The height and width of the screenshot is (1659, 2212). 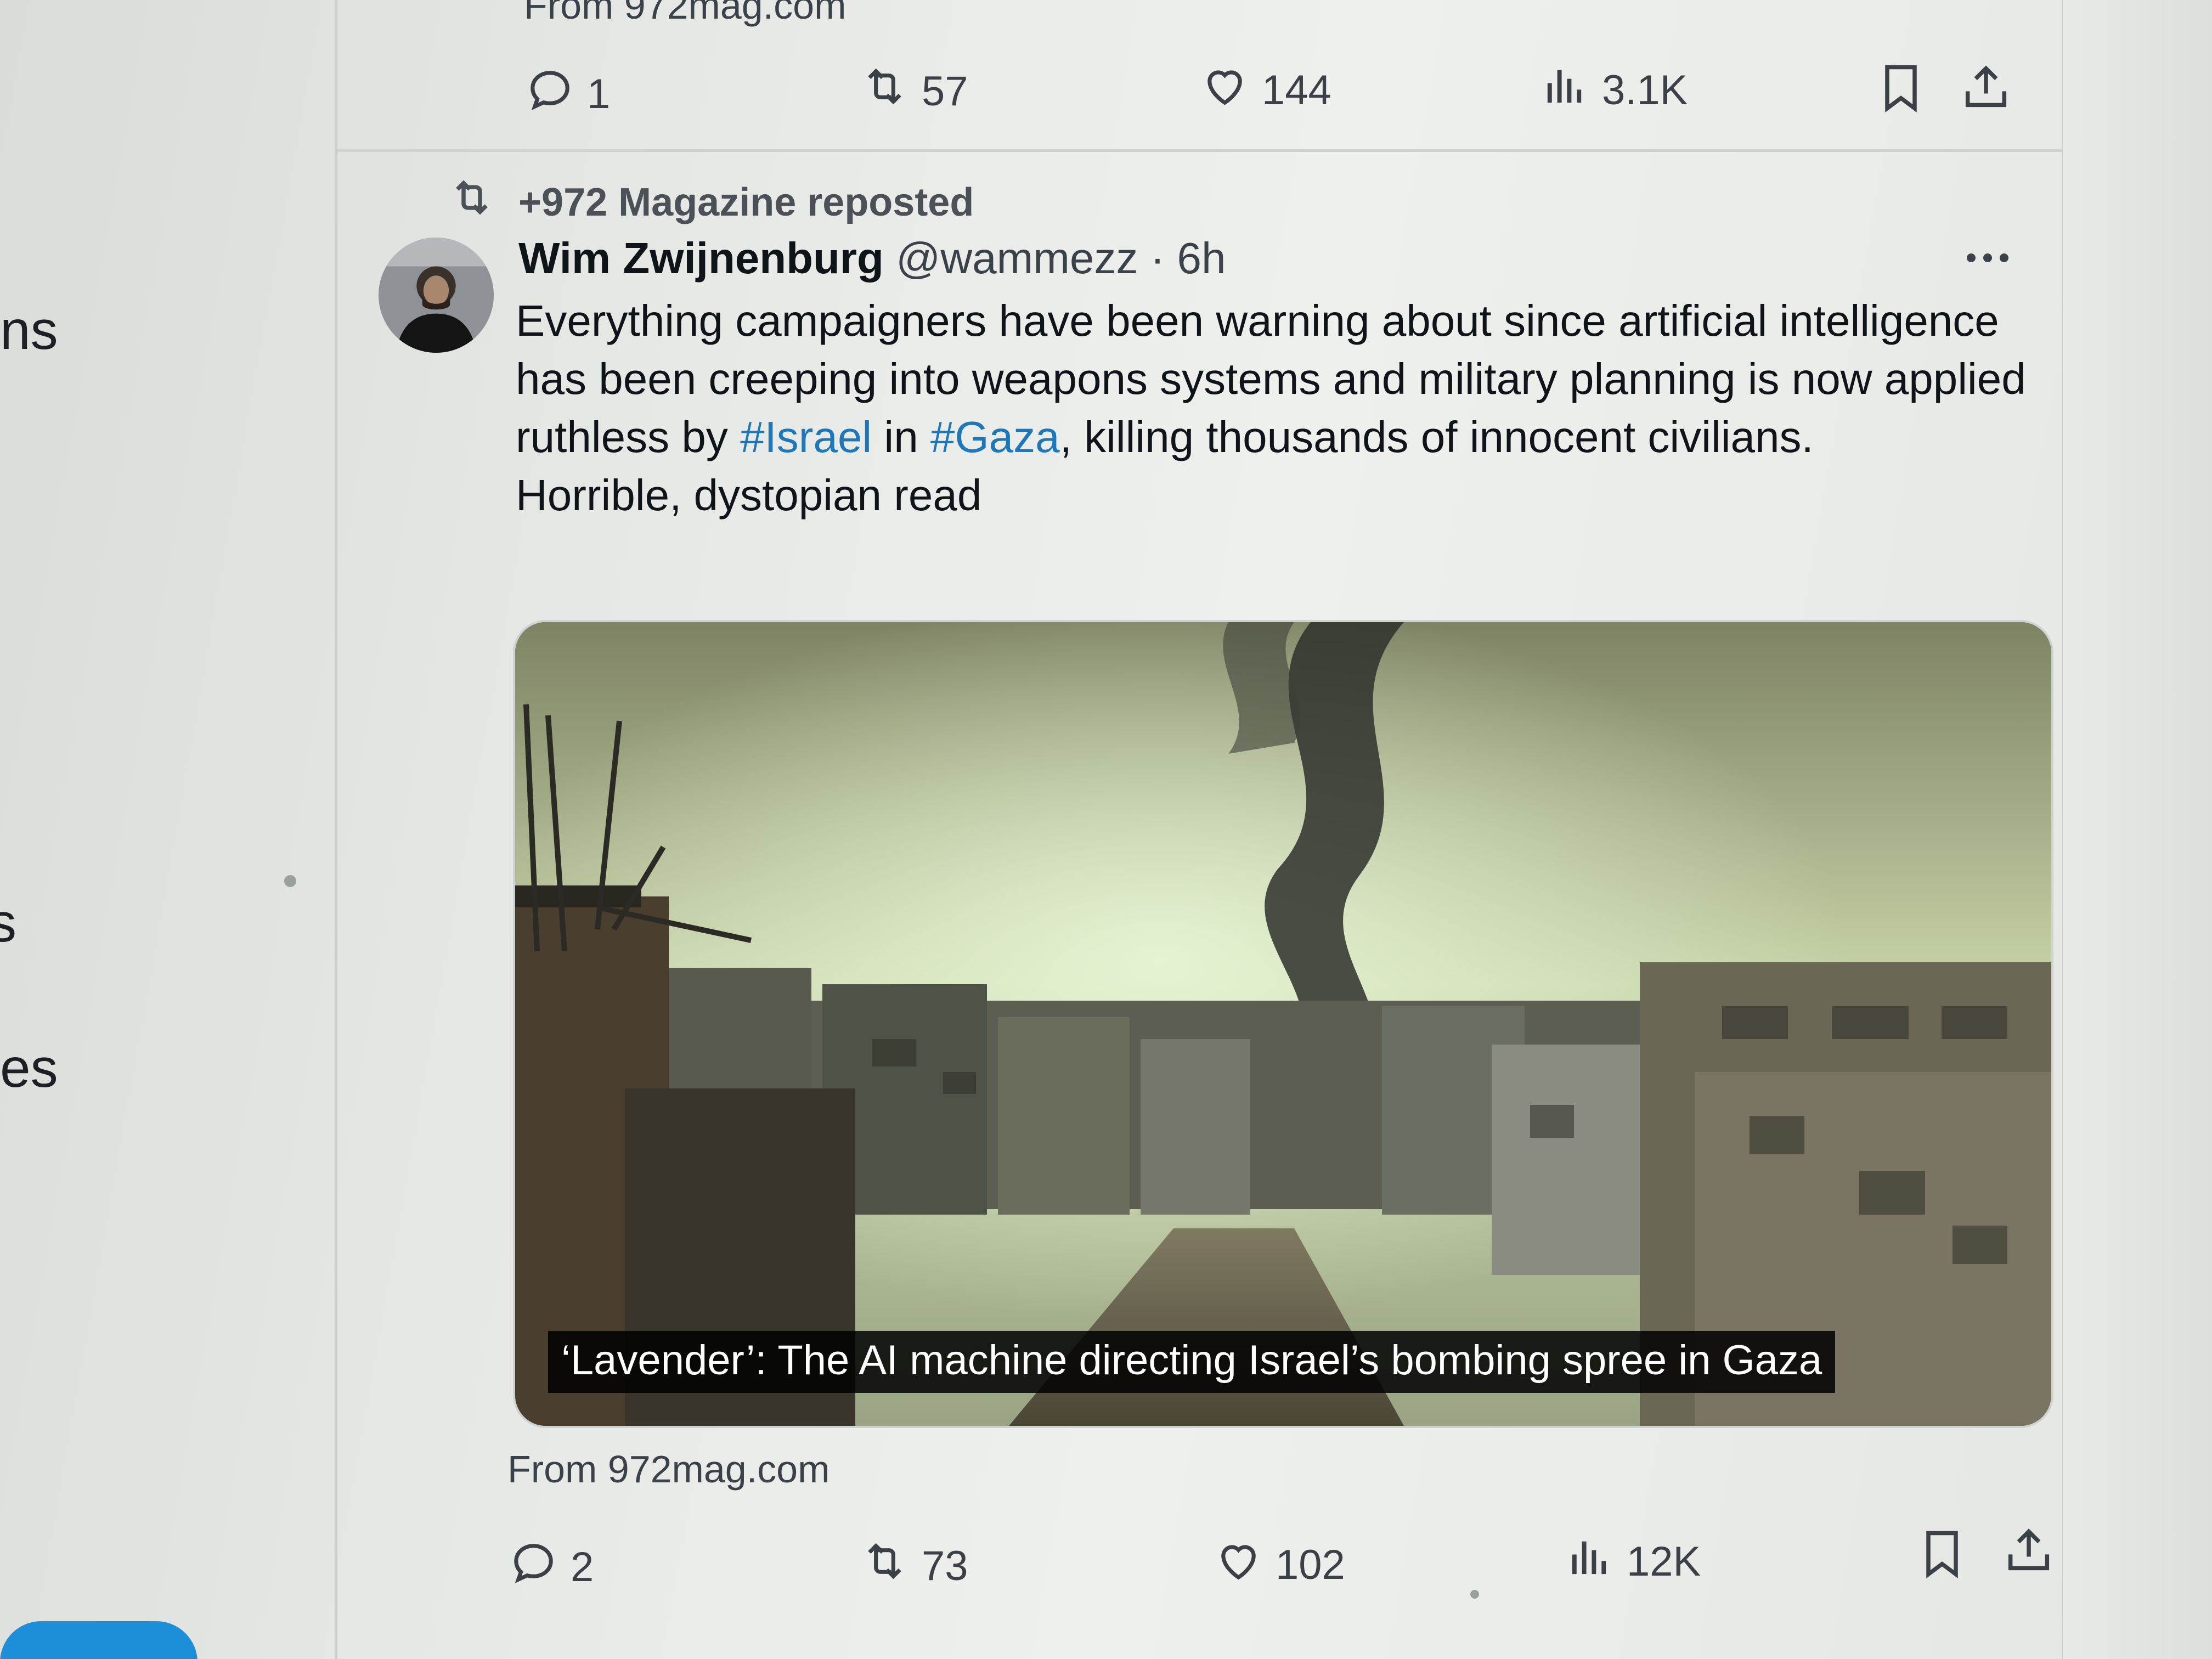 What do you see at coordinates (1310, 1565) in the screenshot?
I see `like-count: 102` at bounding box center [1310, 1565].